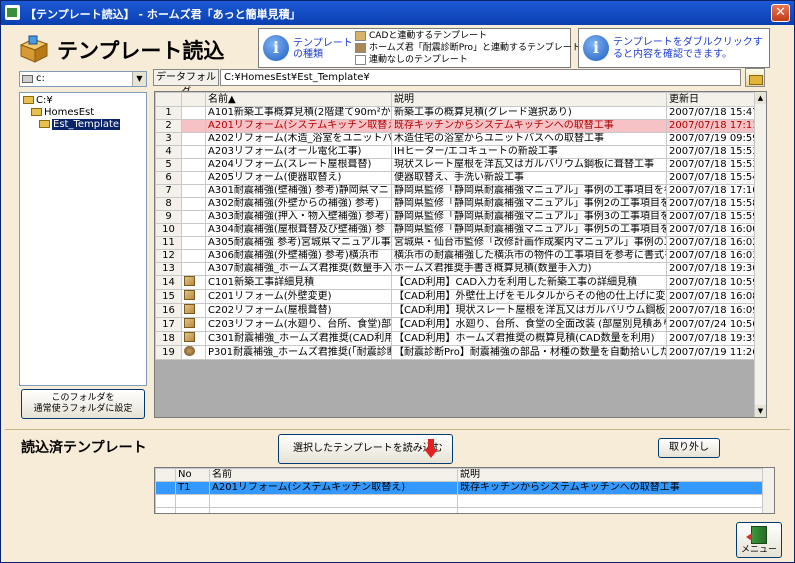  What do you see at coordinates (760, 411) in the screenshot?
I see `scroll-down-icon: ▼` at bounding box center [760, 411].